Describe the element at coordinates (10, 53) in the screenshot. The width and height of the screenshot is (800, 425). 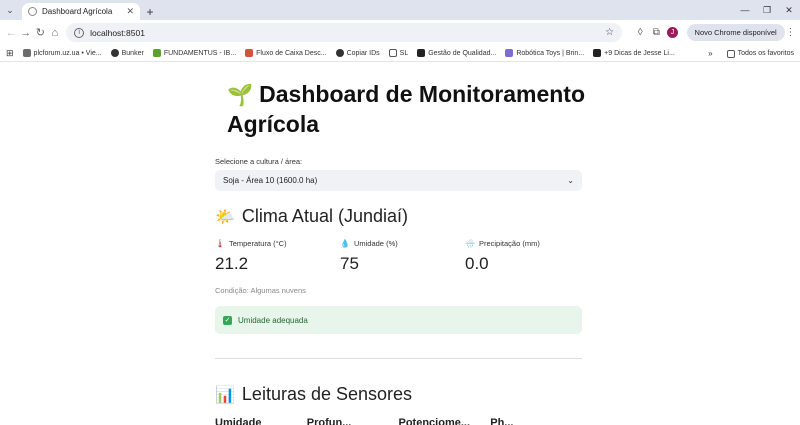
I see `apps-grid-icon: ⊞` at that location.